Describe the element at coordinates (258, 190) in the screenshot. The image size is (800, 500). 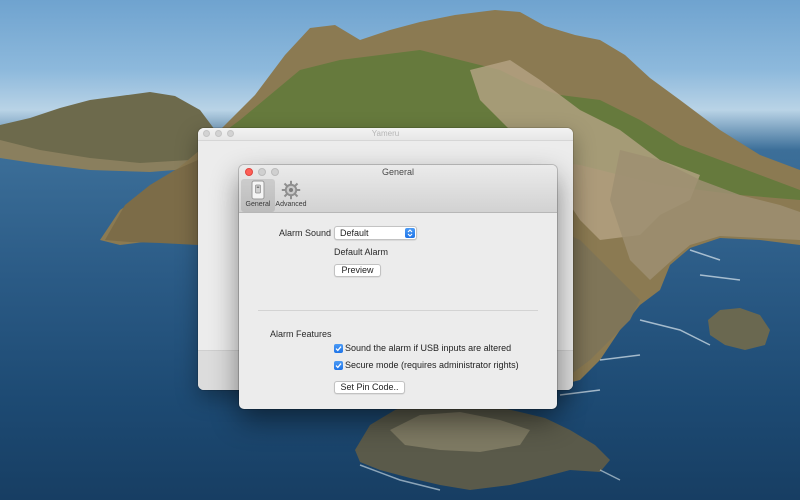
I see `usb-drive-icon` at that location.